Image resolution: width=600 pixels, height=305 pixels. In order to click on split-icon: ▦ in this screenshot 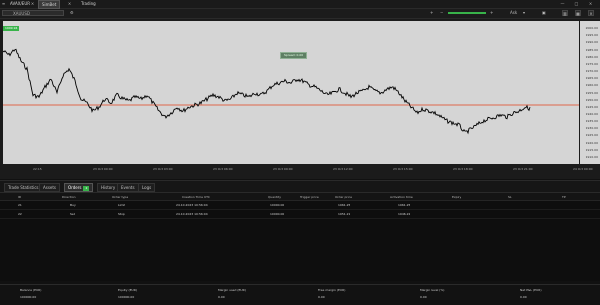, I will do `click(578, 13)`.